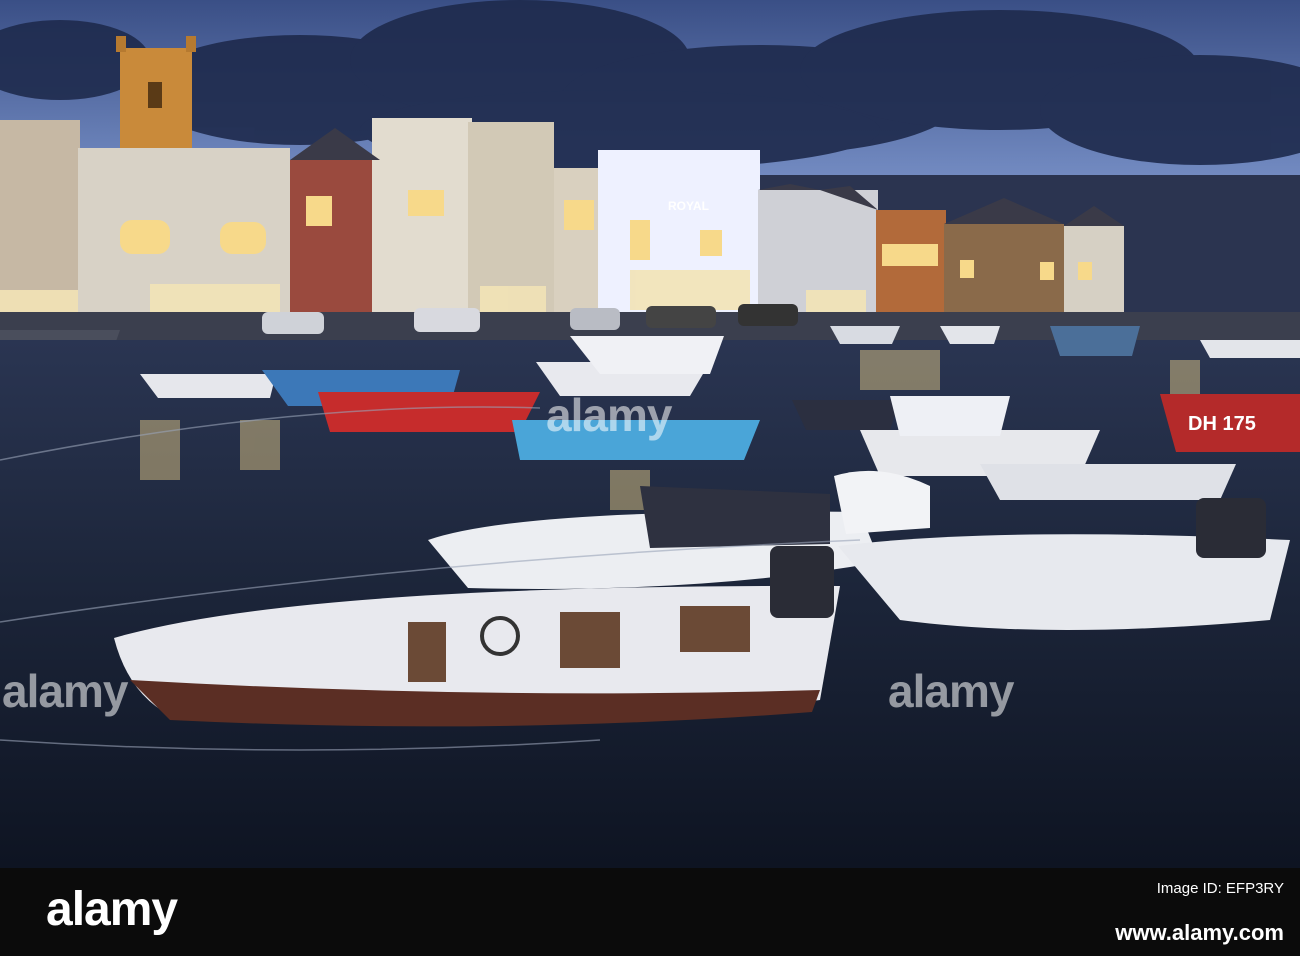 The image size is (1300, 956). I want to click on image-id-line: Image ID: EFP3RY, so click(1220, 888).